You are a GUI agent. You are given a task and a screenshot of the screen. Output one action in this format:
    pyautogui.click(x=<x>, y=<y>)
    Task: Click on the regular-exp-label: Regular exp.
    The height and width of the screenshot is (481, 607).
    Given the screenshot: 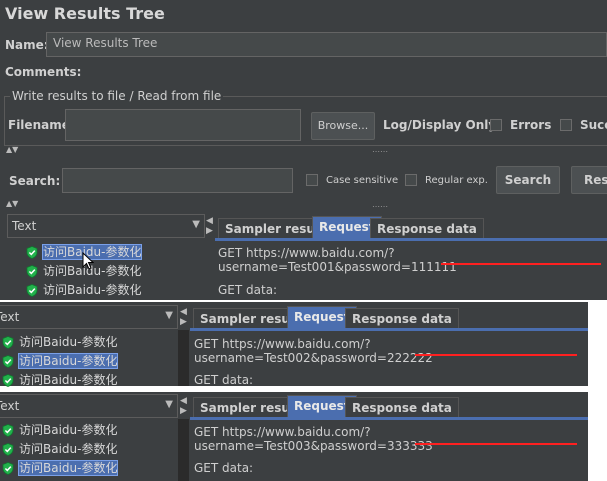 What is the action you would take?
    pyautogui.click(x=456, y=180)
    